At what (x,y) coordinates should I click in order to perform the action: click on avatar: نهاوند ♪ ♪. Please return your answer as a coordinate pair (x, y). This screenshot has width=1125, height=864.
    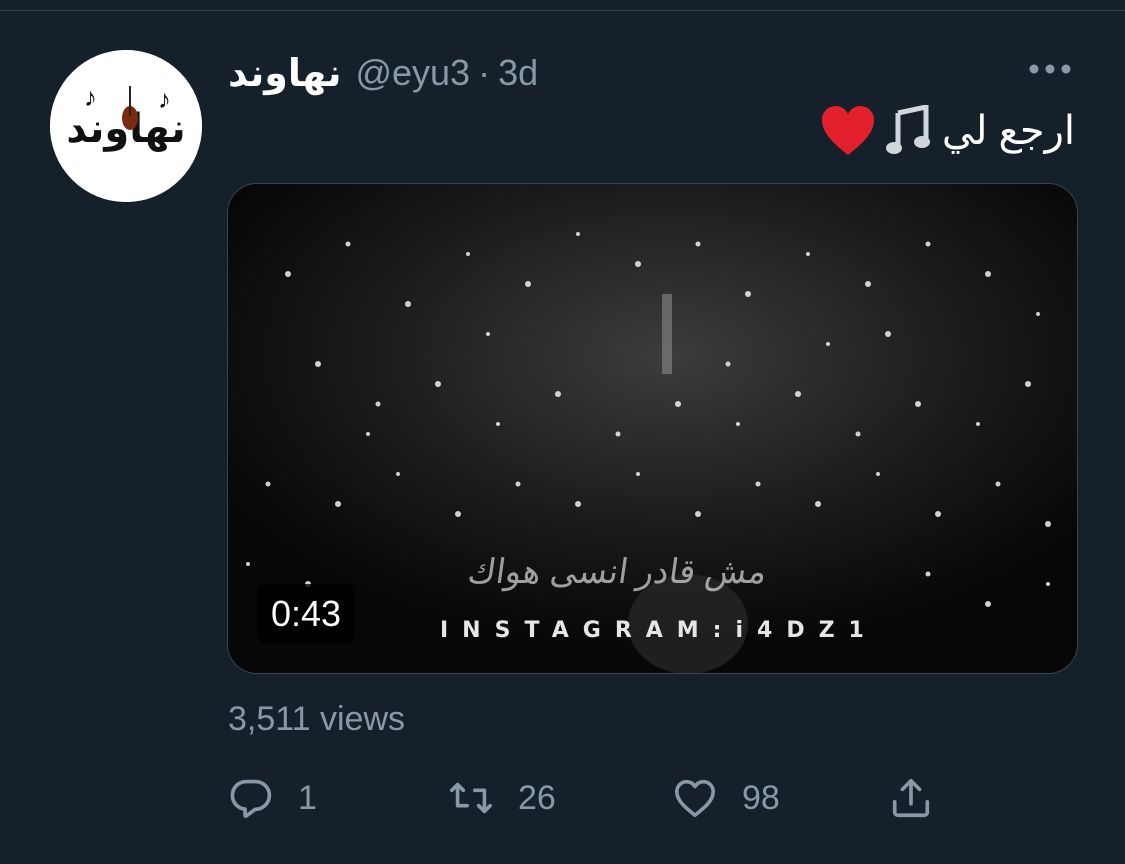
    Looking at the image, I should click on (126, 126).